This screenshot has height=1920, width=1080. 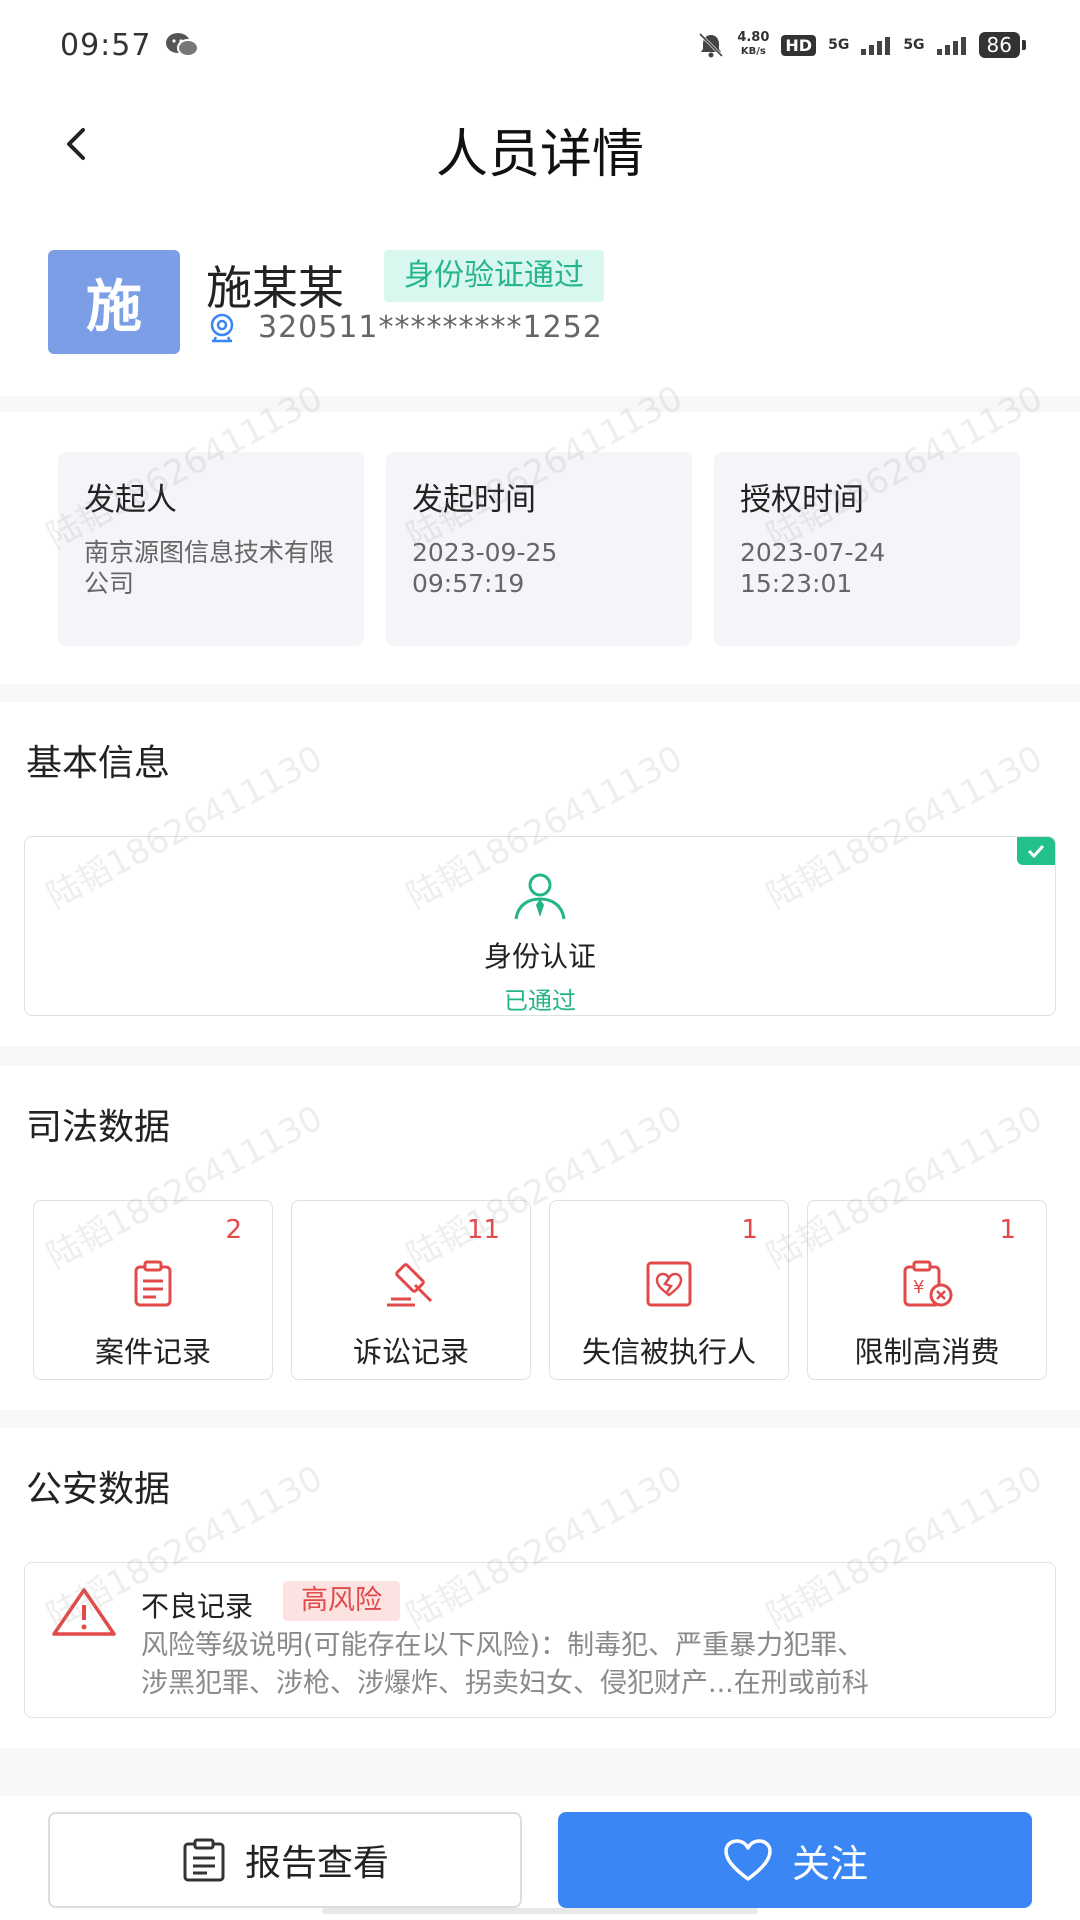 What do you see at coordinates (1036, 851) in the screenshot?
I see `check-icon` at bounding box center [1036, 851].